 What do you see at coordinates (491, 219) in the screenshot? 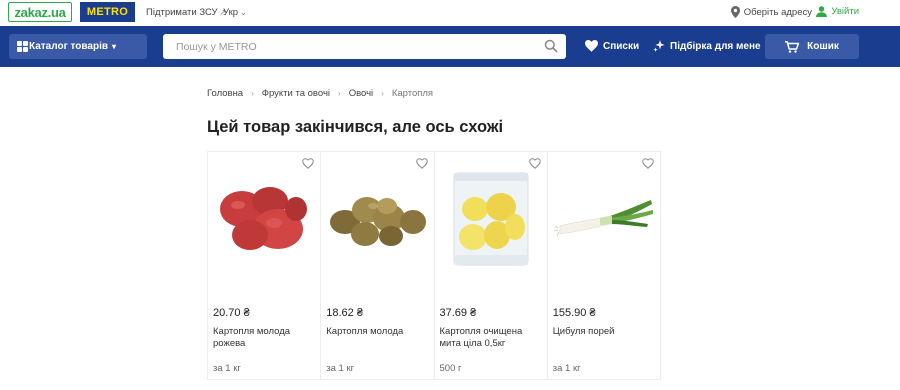
I see `product-image-peeled-potatoes-bag` at bounding box center [491, 219].